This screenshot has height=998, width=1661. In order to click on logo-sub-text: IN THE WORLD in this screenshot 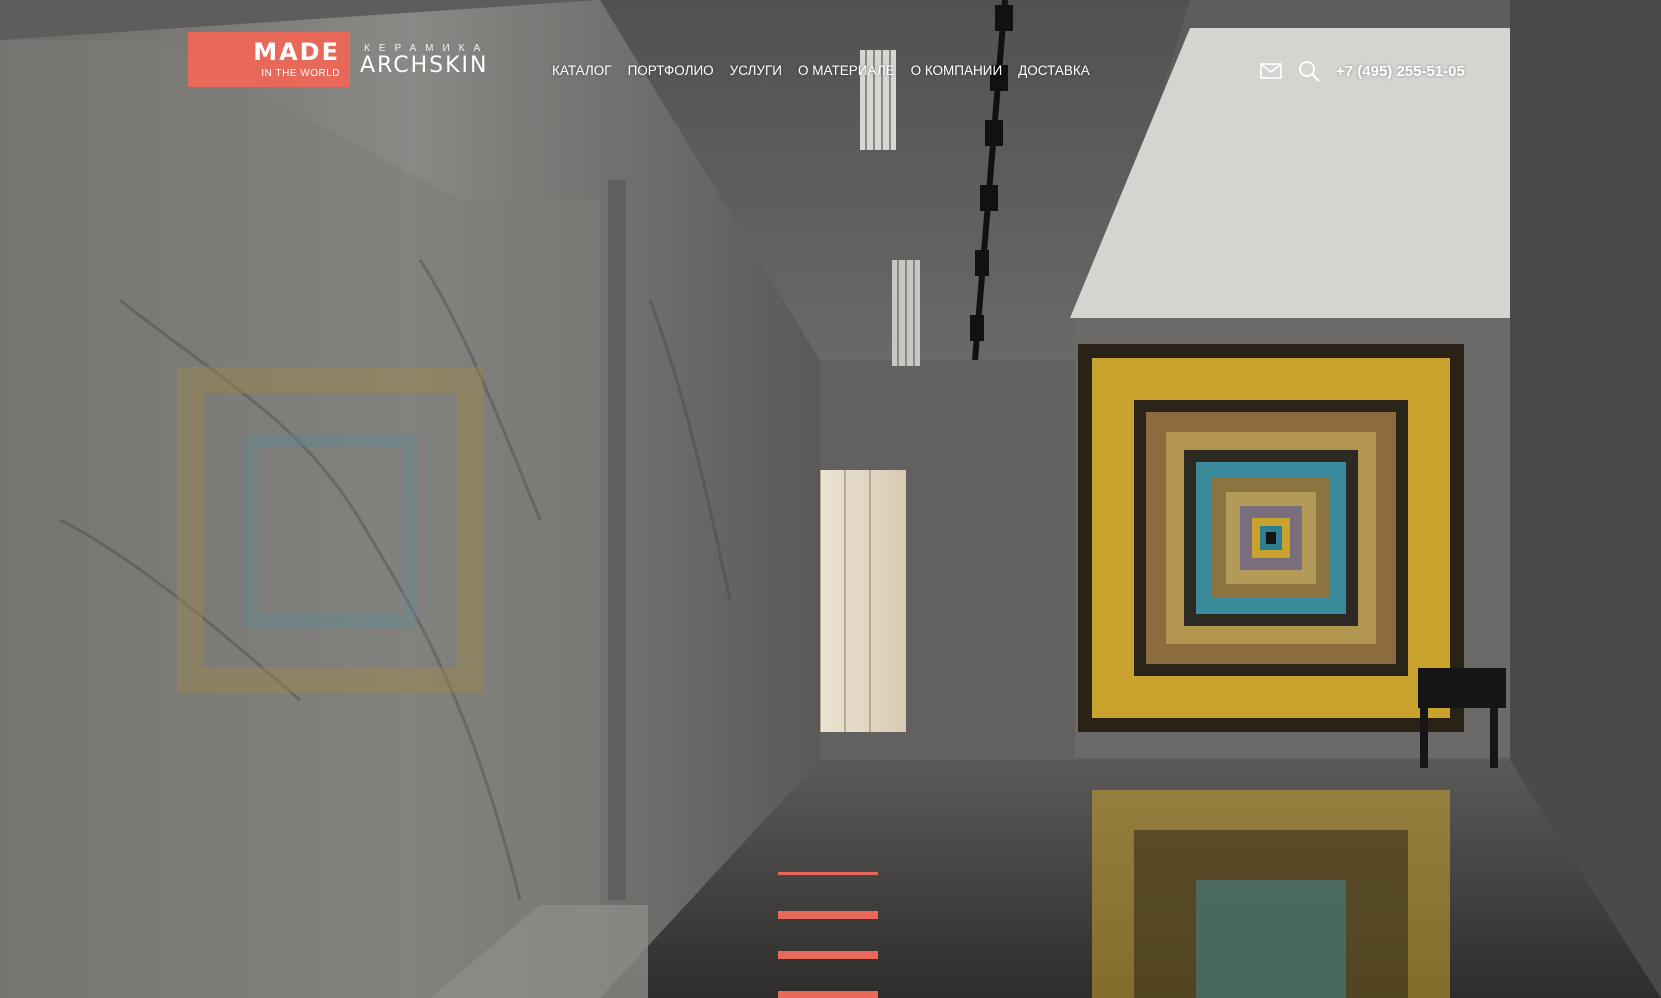, I will do `click(300, 73)`.